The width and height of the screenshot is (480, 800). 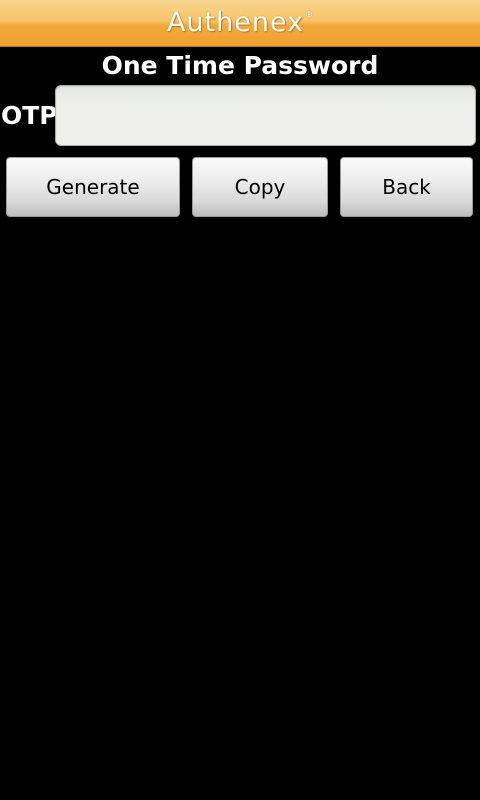 I want to click on page-title: One Time Password, so click(x=240, y=65).